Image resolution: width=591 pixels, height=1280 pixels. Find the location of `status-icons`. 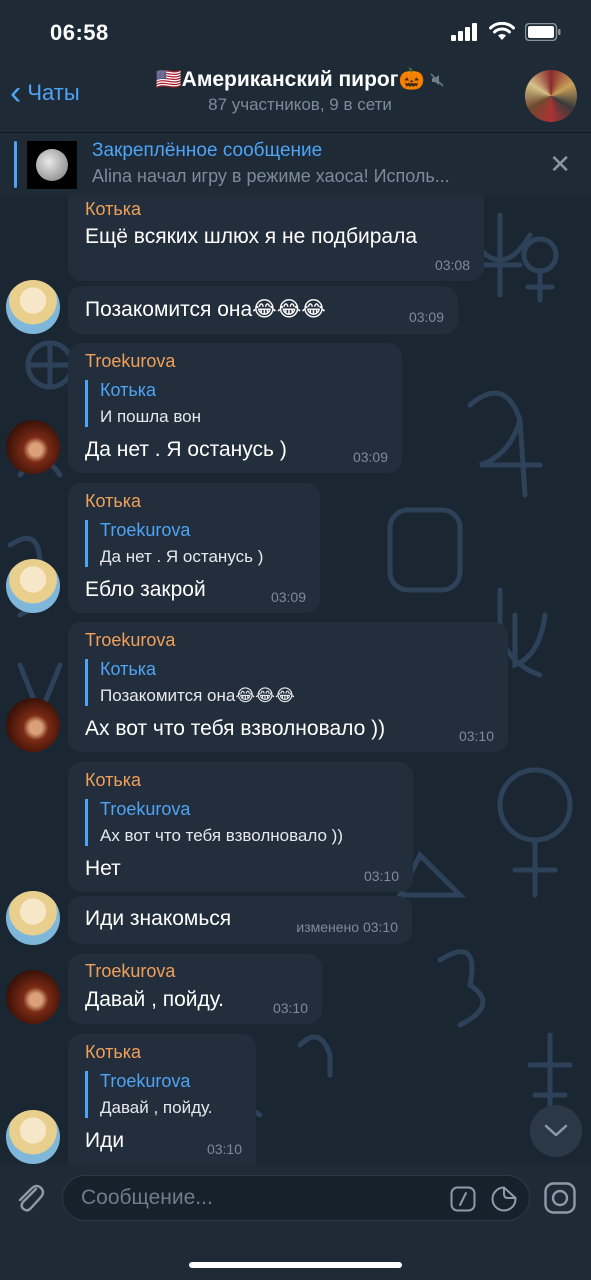

status-icons is located at coordinates (506, 31).